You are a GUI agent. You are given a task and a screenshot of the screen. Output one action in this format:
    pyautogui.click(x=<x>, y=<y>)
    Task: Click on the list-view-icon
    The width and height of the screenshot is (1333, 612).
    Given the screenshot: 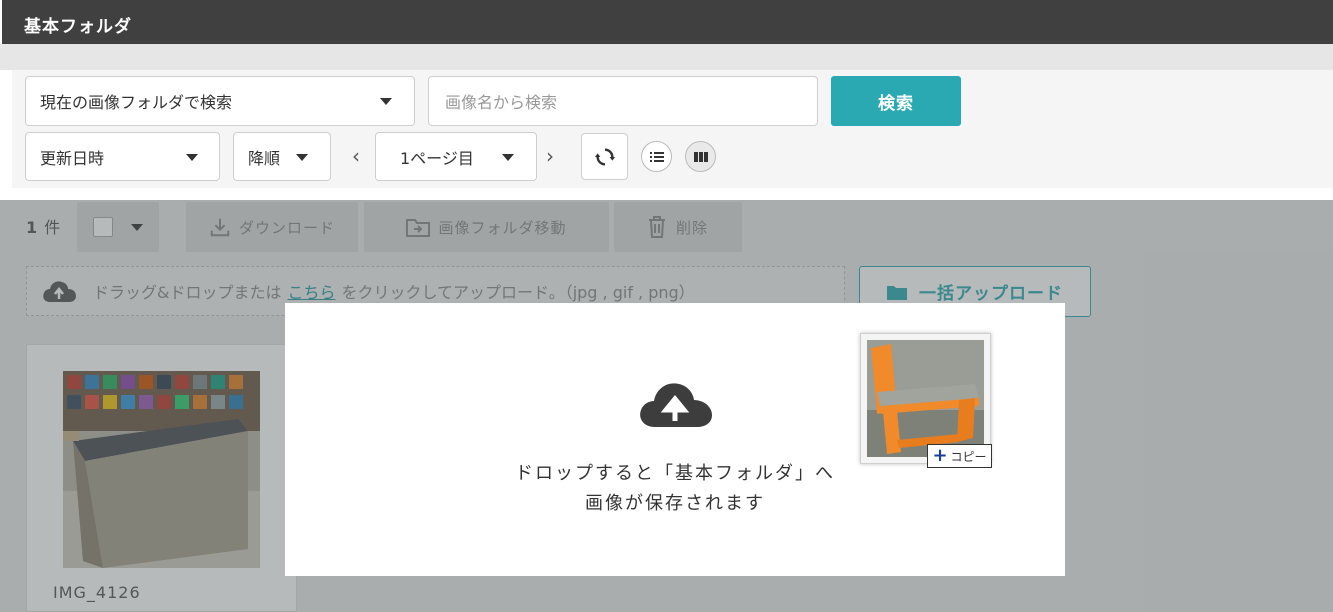 What is the action you would take?
    pyautogui.click(x=656, y=156)
    